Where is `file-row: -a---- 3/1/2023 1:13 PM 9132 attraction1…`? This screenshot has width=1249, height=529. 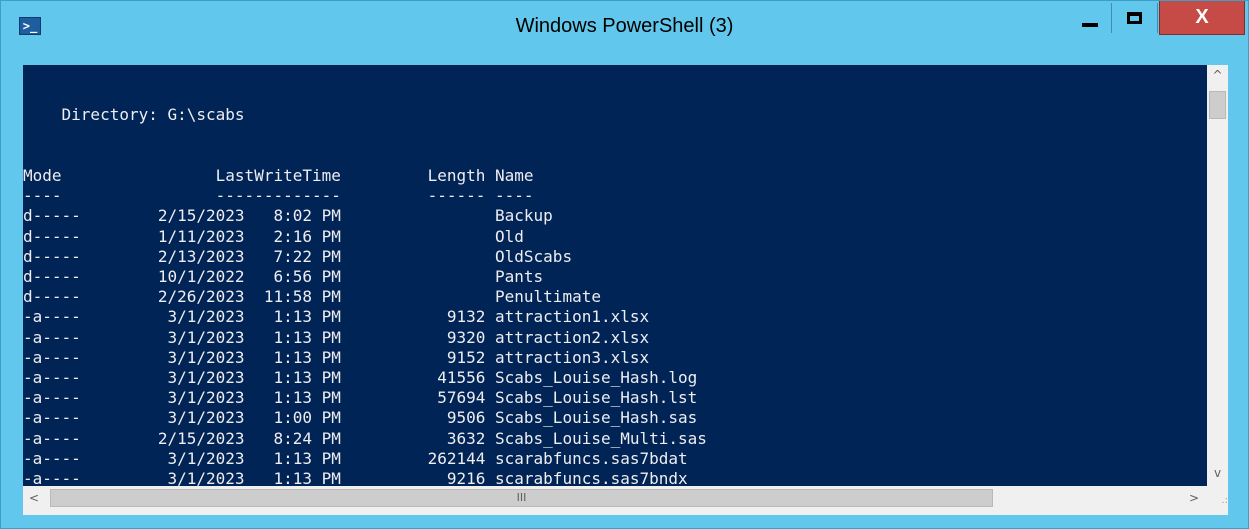
file-row: -a---- 3/1/2023 1:13 PM 9132 attraction1… is located at coordinates (336, 317).